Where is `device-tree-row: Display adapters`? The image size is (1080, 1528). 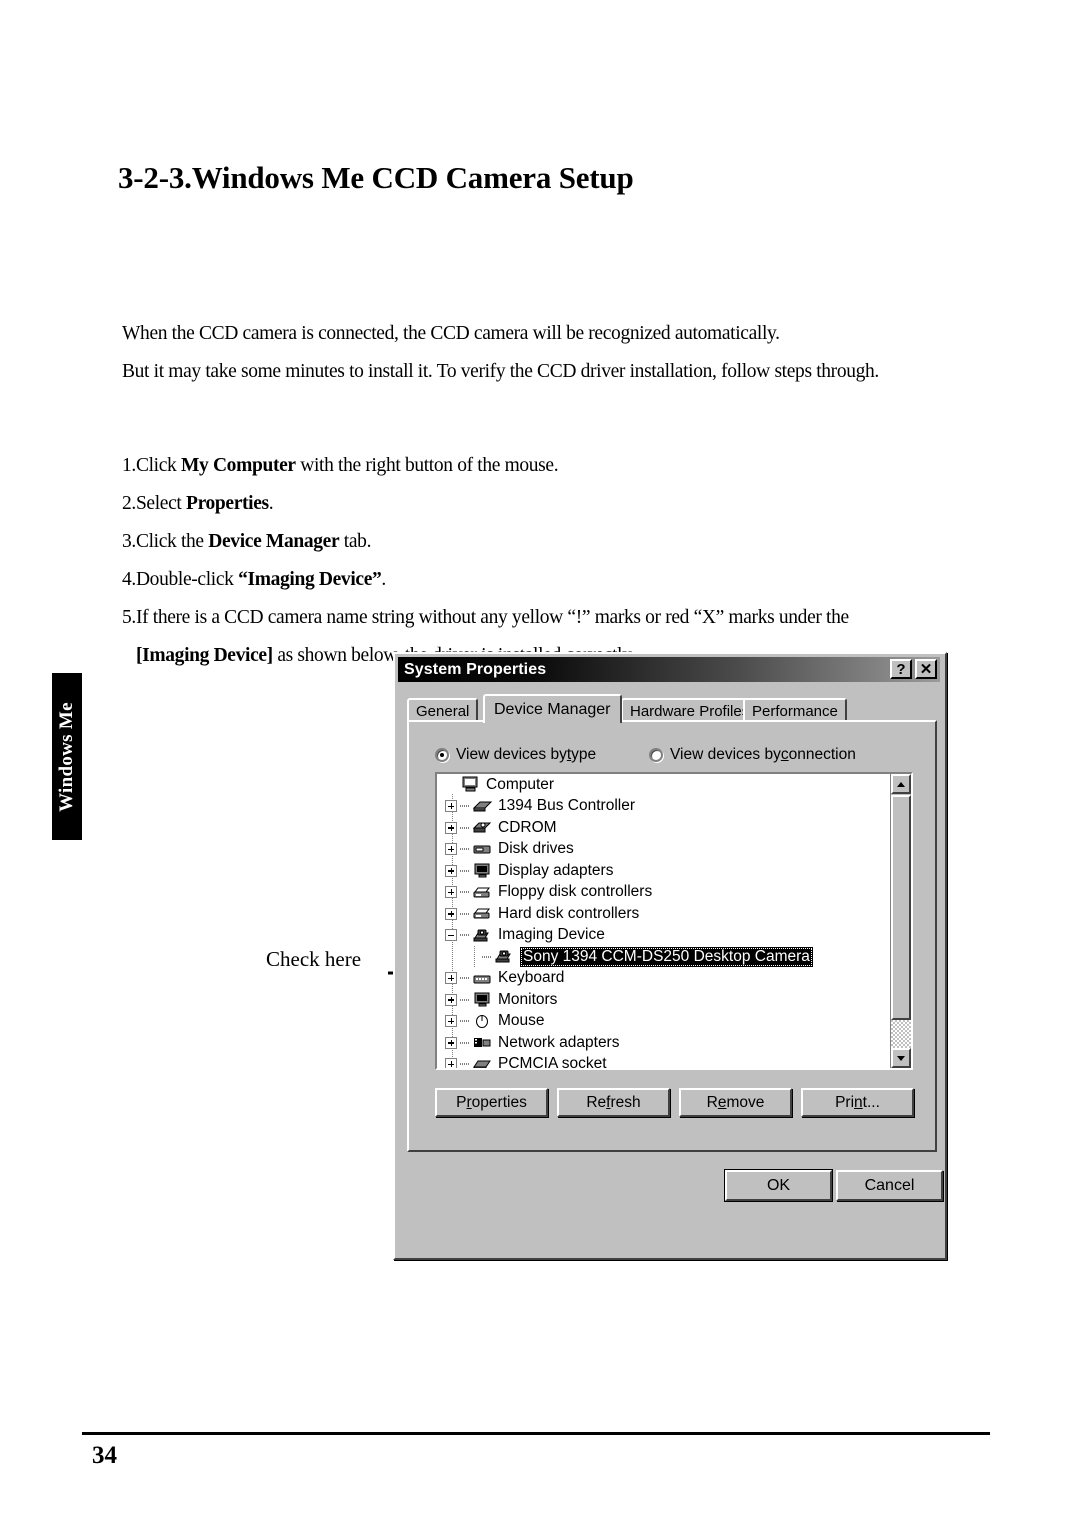
device-tree-row: Display adapters is located at coordinates (664, 871).